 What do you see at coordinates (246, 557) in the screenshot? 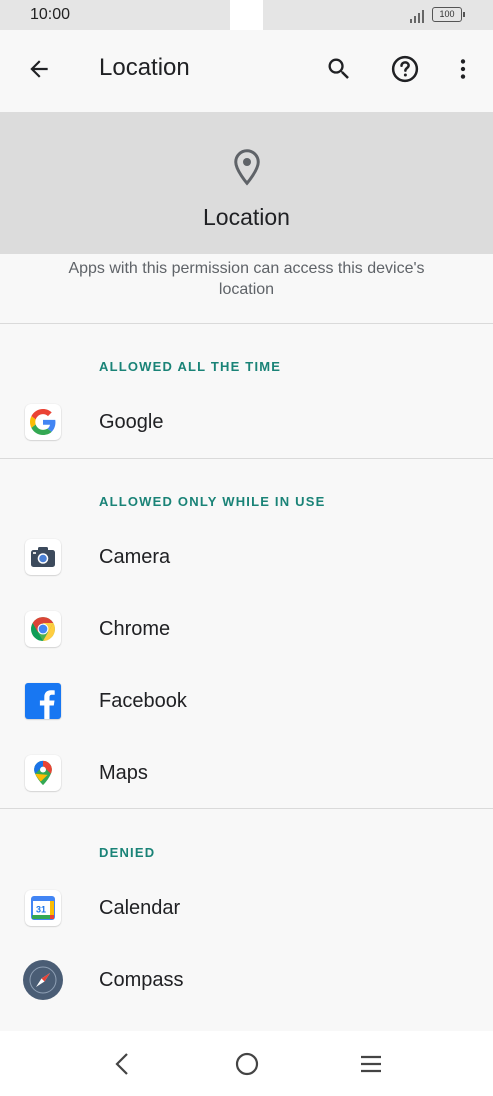
I see `app-row-camera: Camera` at bounding box center [246, 557].